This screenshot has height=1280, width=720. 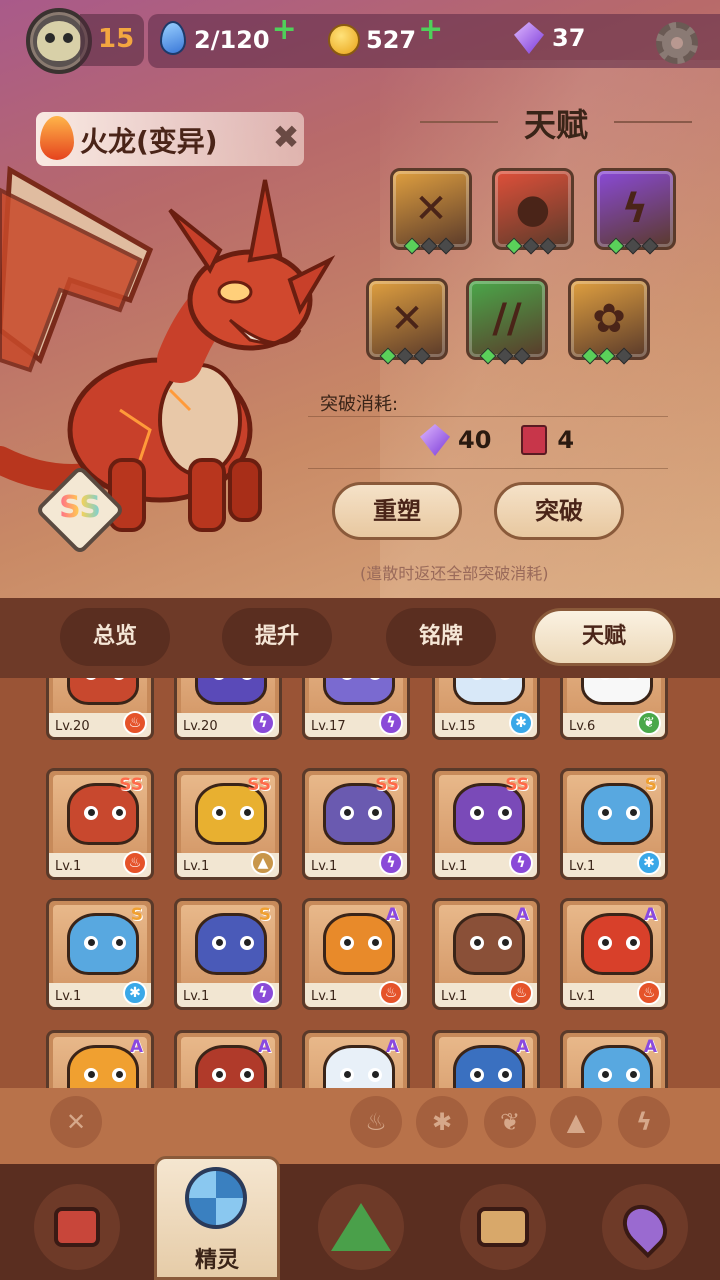 I want to click on pet-level: Lv.20, so click(x=200, y=726).